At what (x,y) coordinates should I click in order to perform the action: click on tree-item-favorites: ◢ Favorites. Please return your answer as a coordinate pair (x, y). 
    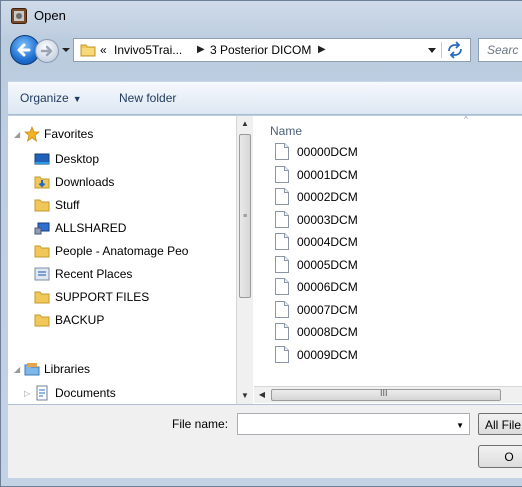
    Looking at the image, I should click on (121, 134).